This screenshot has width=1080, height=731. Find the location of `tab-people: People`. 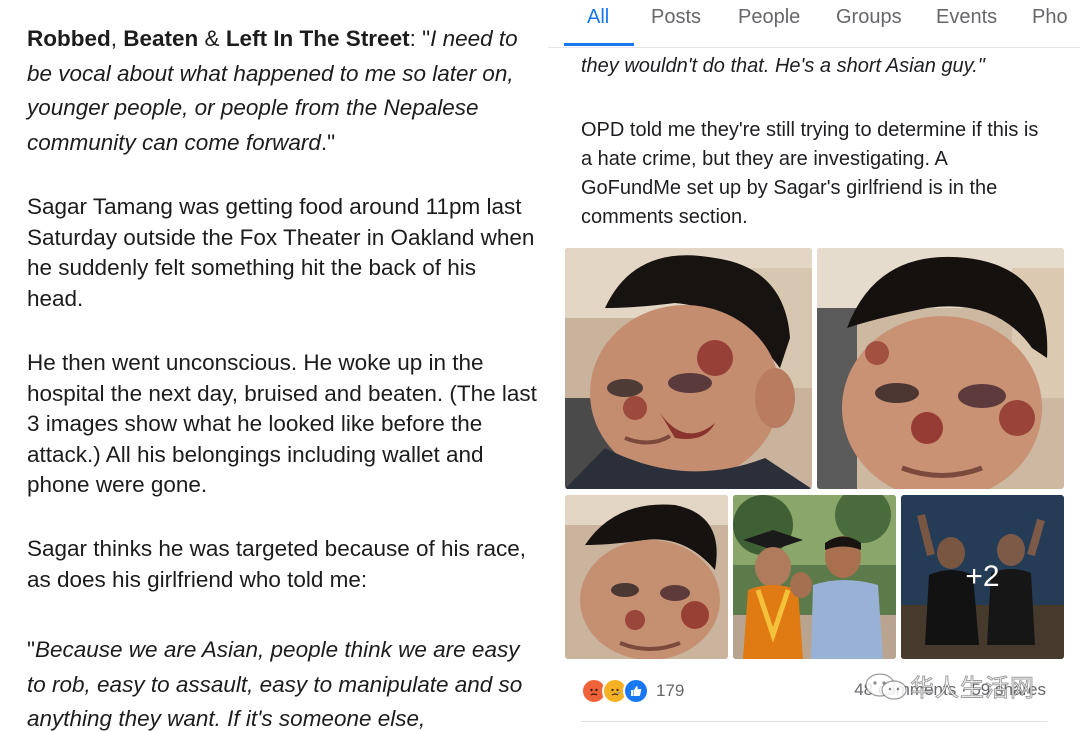

tab-people: People is located at coordinates (769, 17).